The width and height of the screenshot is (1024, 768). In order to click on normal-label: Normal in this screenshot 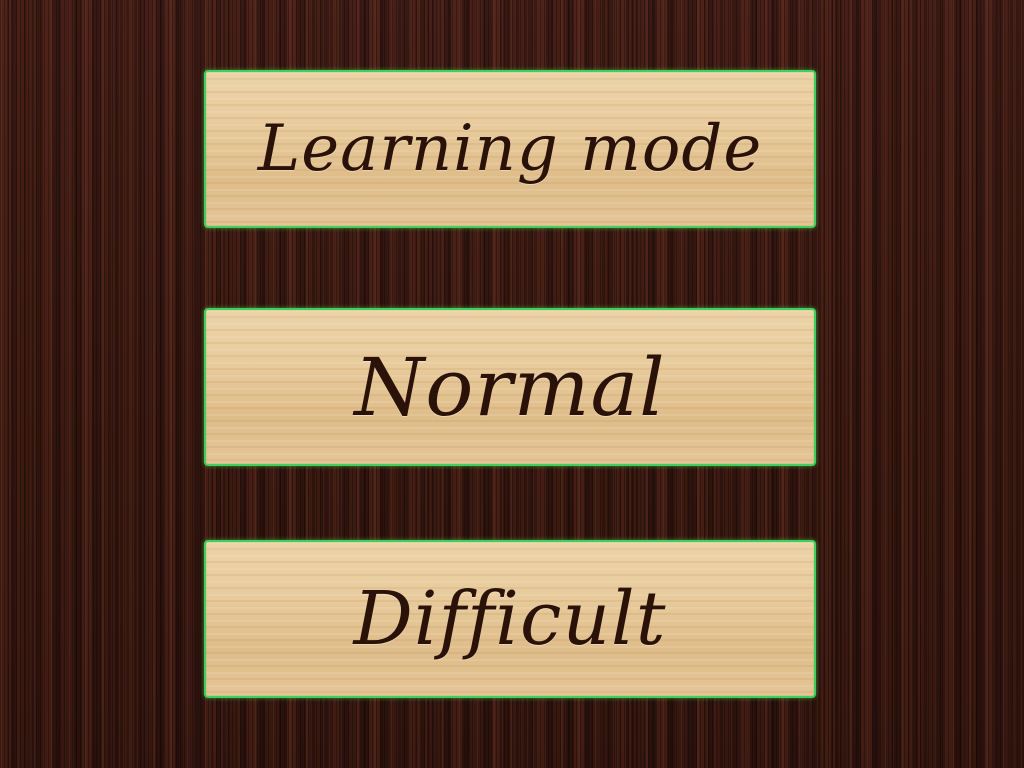, I will do `click(510, 387)`.